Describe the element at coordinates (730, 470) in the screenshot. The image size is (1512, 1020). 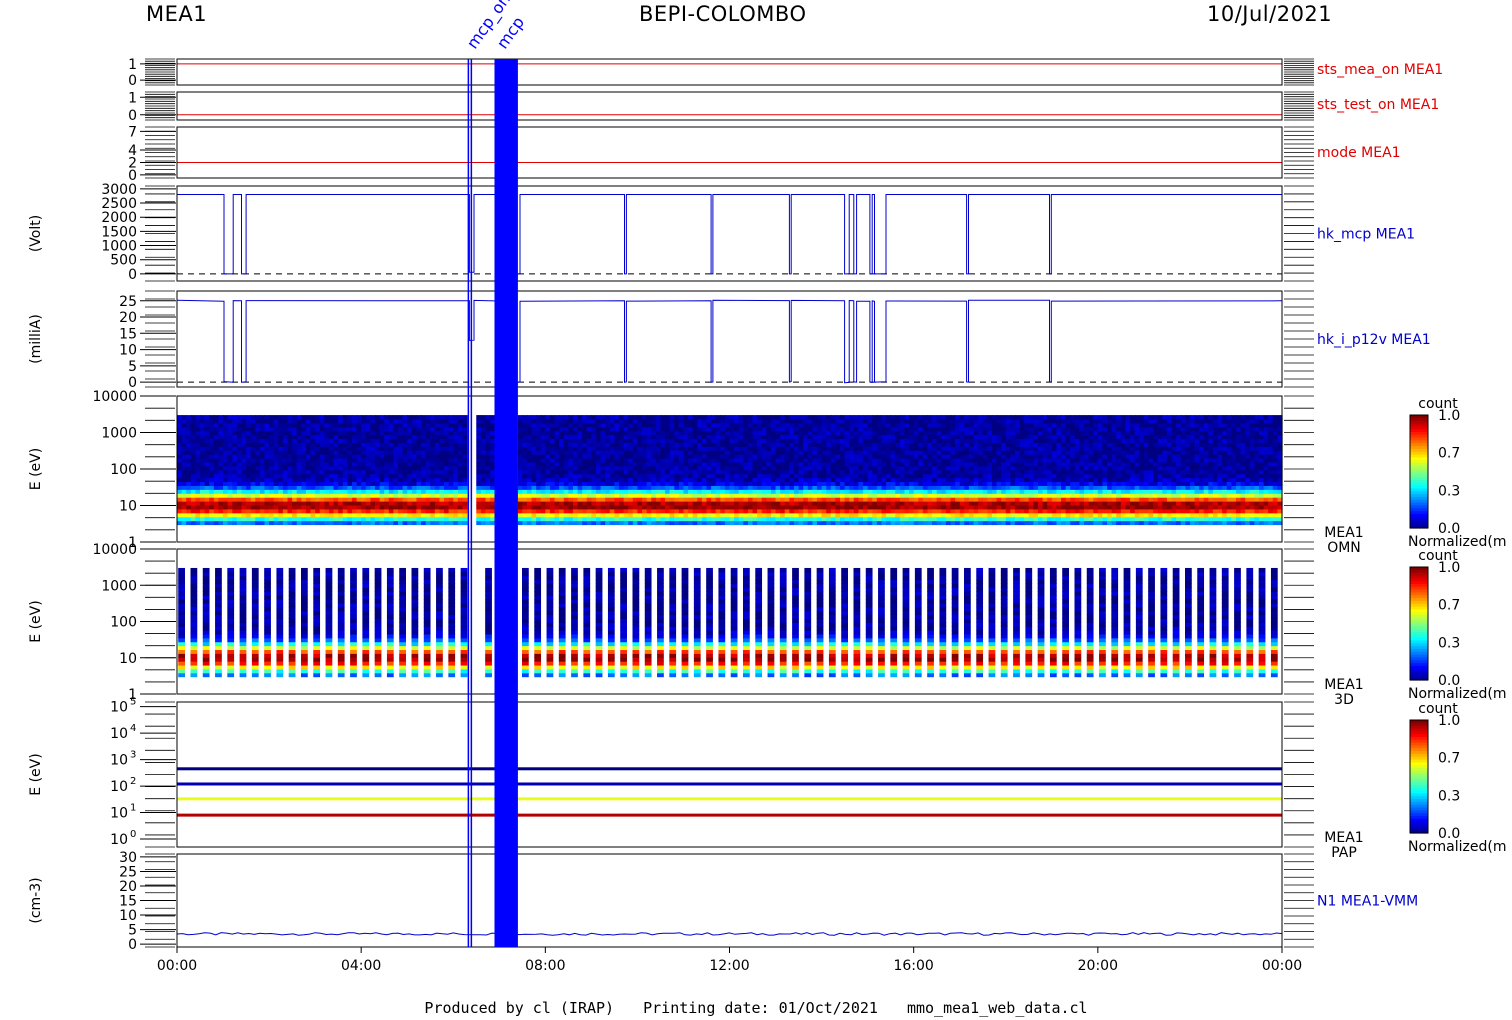
I see `panel-omn` at that location.